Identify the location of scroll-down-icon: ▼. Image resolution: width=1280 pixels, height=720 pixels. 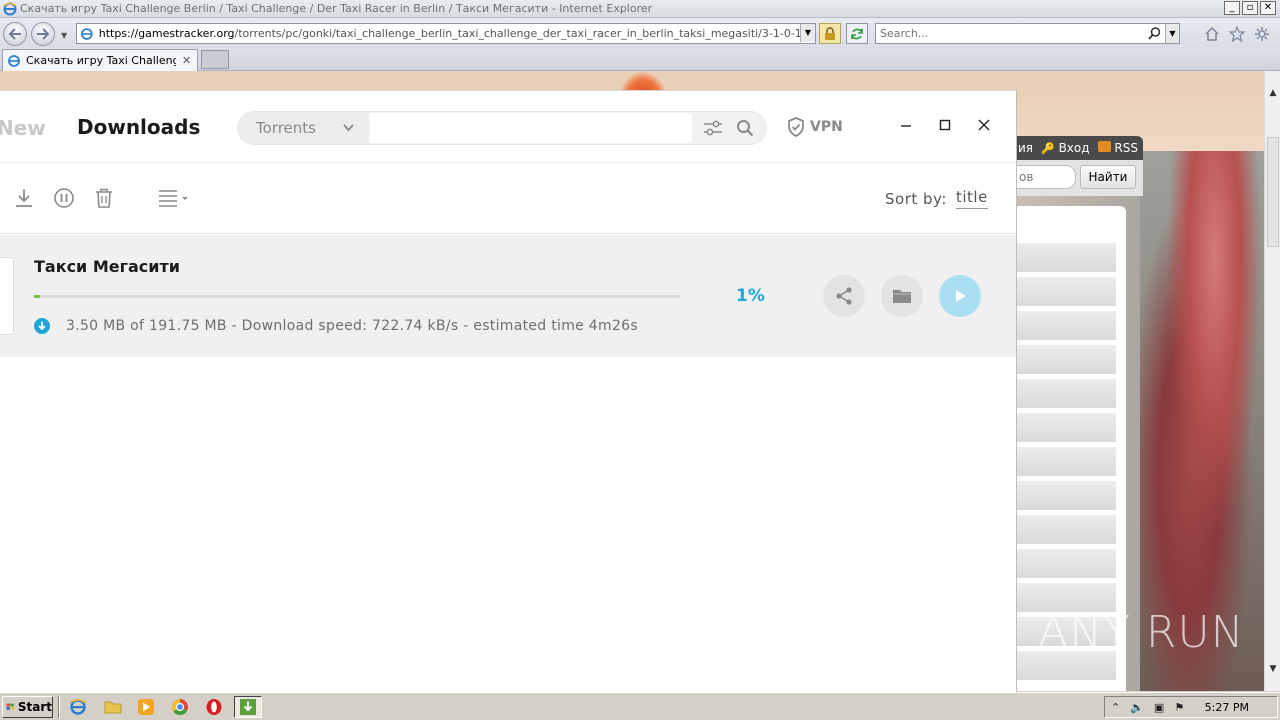
(1272, 669).